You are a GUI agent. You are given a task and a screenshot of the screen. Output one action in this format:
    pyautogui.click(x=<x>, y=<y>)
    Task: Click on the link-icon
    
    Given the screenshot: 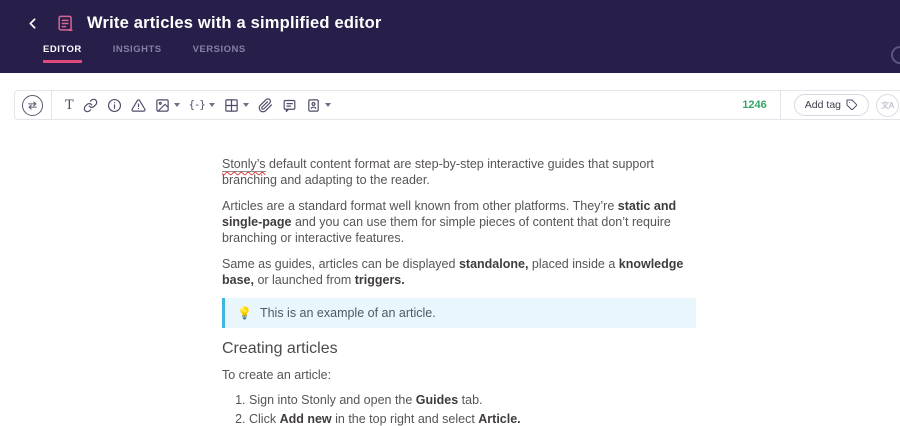 What is the action you would take?
    pyautogui.click(x=90, y=105)
    